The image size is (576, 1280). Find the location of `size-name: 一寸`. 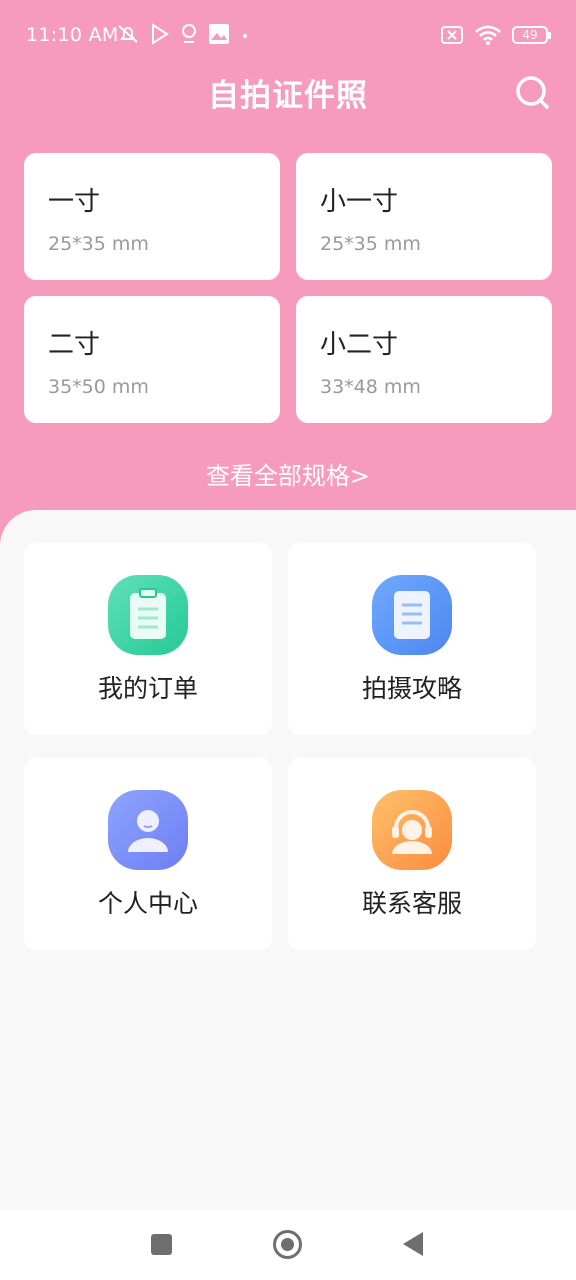

size-name: 一寸 is located at coordinates (74, 202).